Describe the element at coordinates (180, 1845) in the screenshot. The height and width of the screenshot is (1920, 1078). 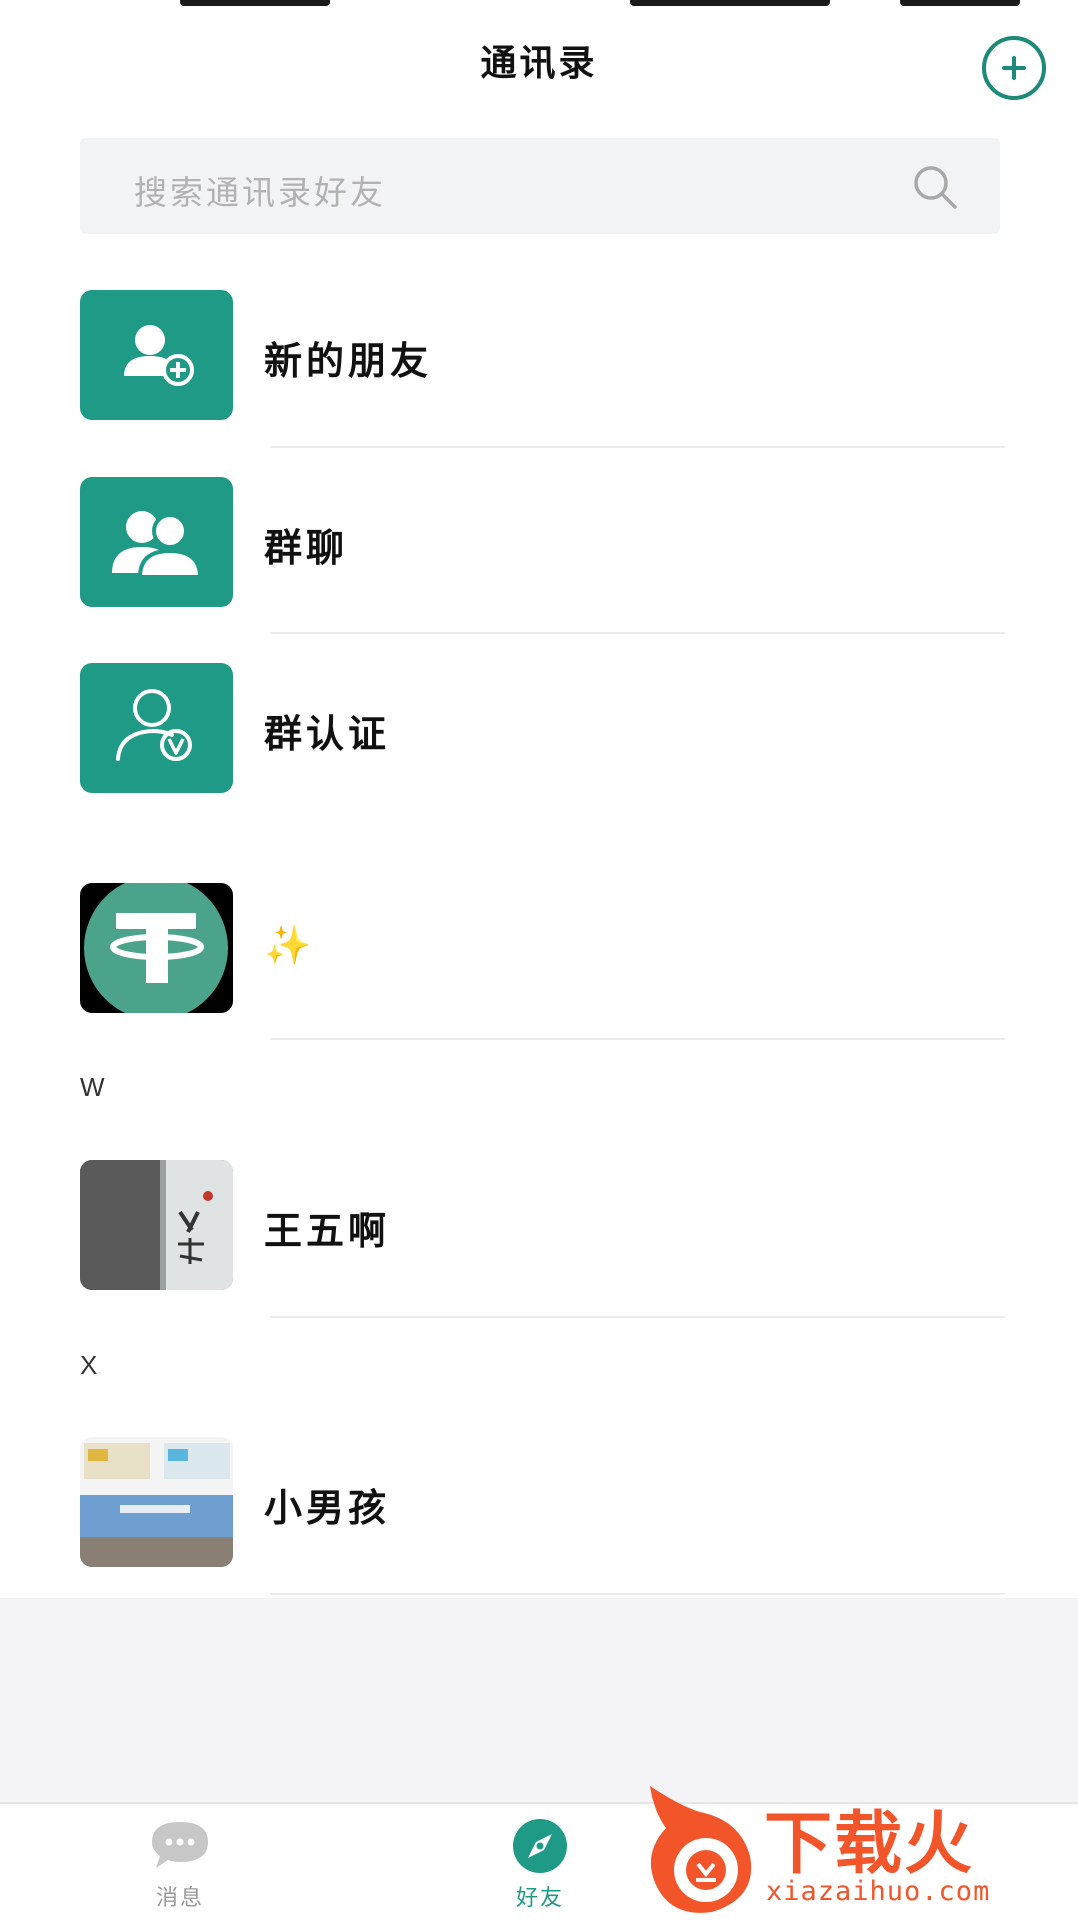
I see `chat-bubble-icon` at that location.